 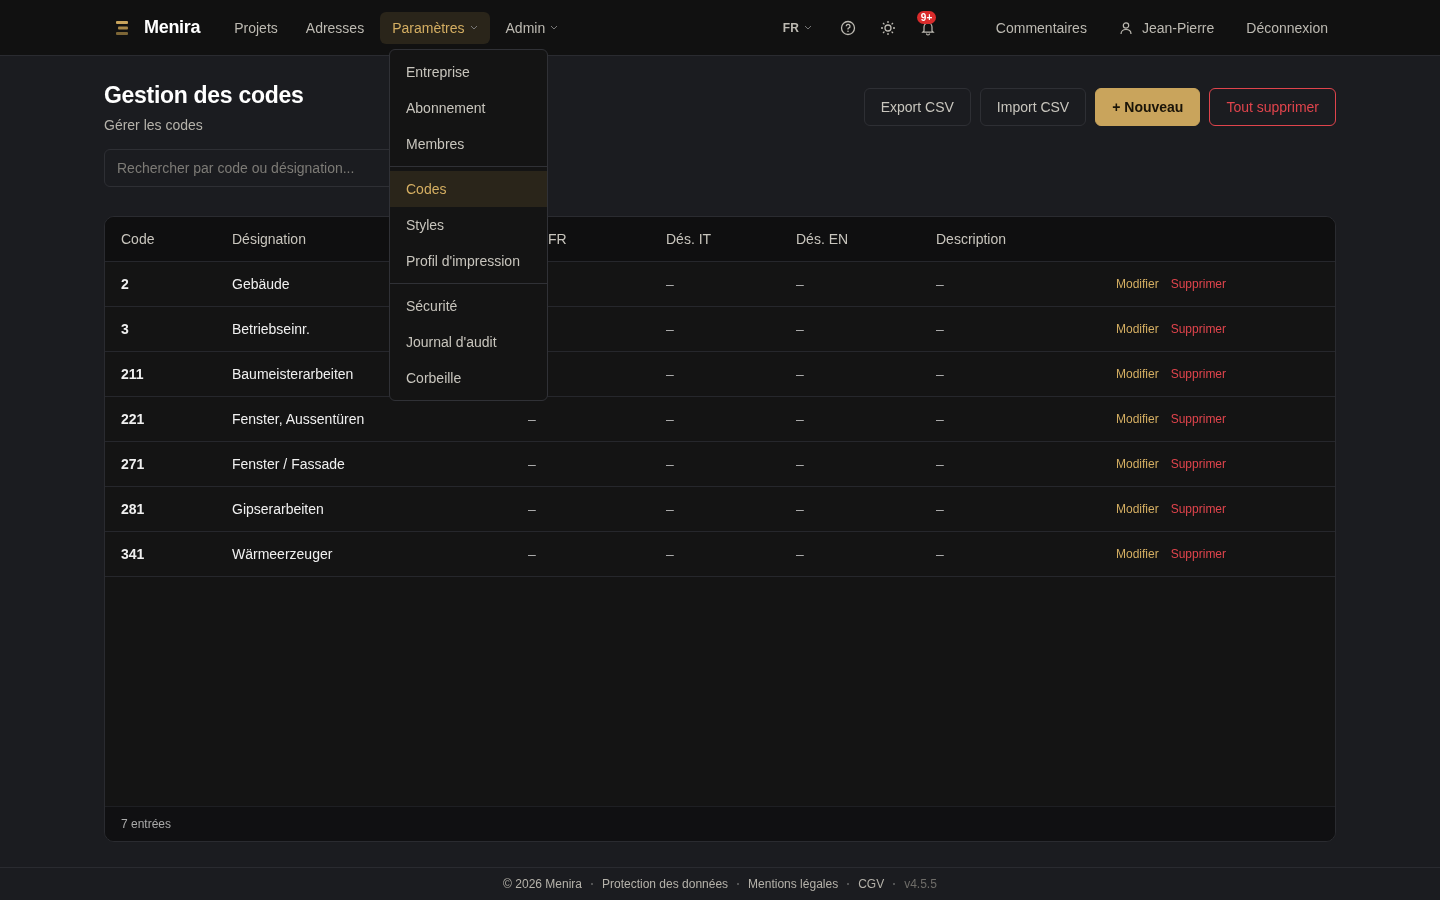 I want to click on footer-link: Protection des données, so click(x=665, y=884).